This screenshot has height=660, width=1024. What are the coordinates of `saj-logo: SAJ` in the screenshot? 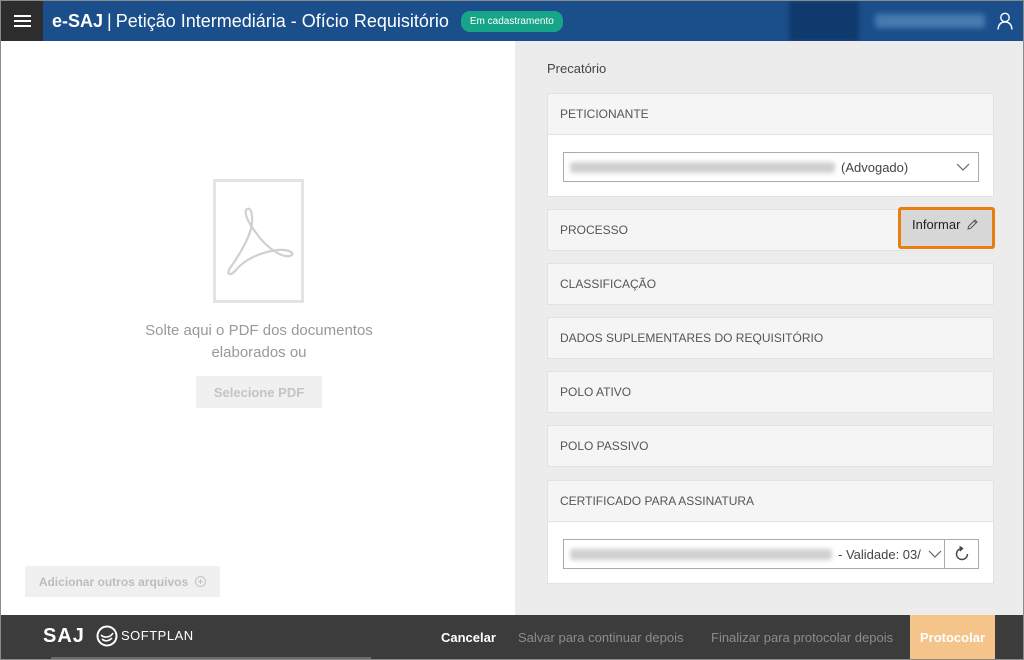 It's located at (64, 636).